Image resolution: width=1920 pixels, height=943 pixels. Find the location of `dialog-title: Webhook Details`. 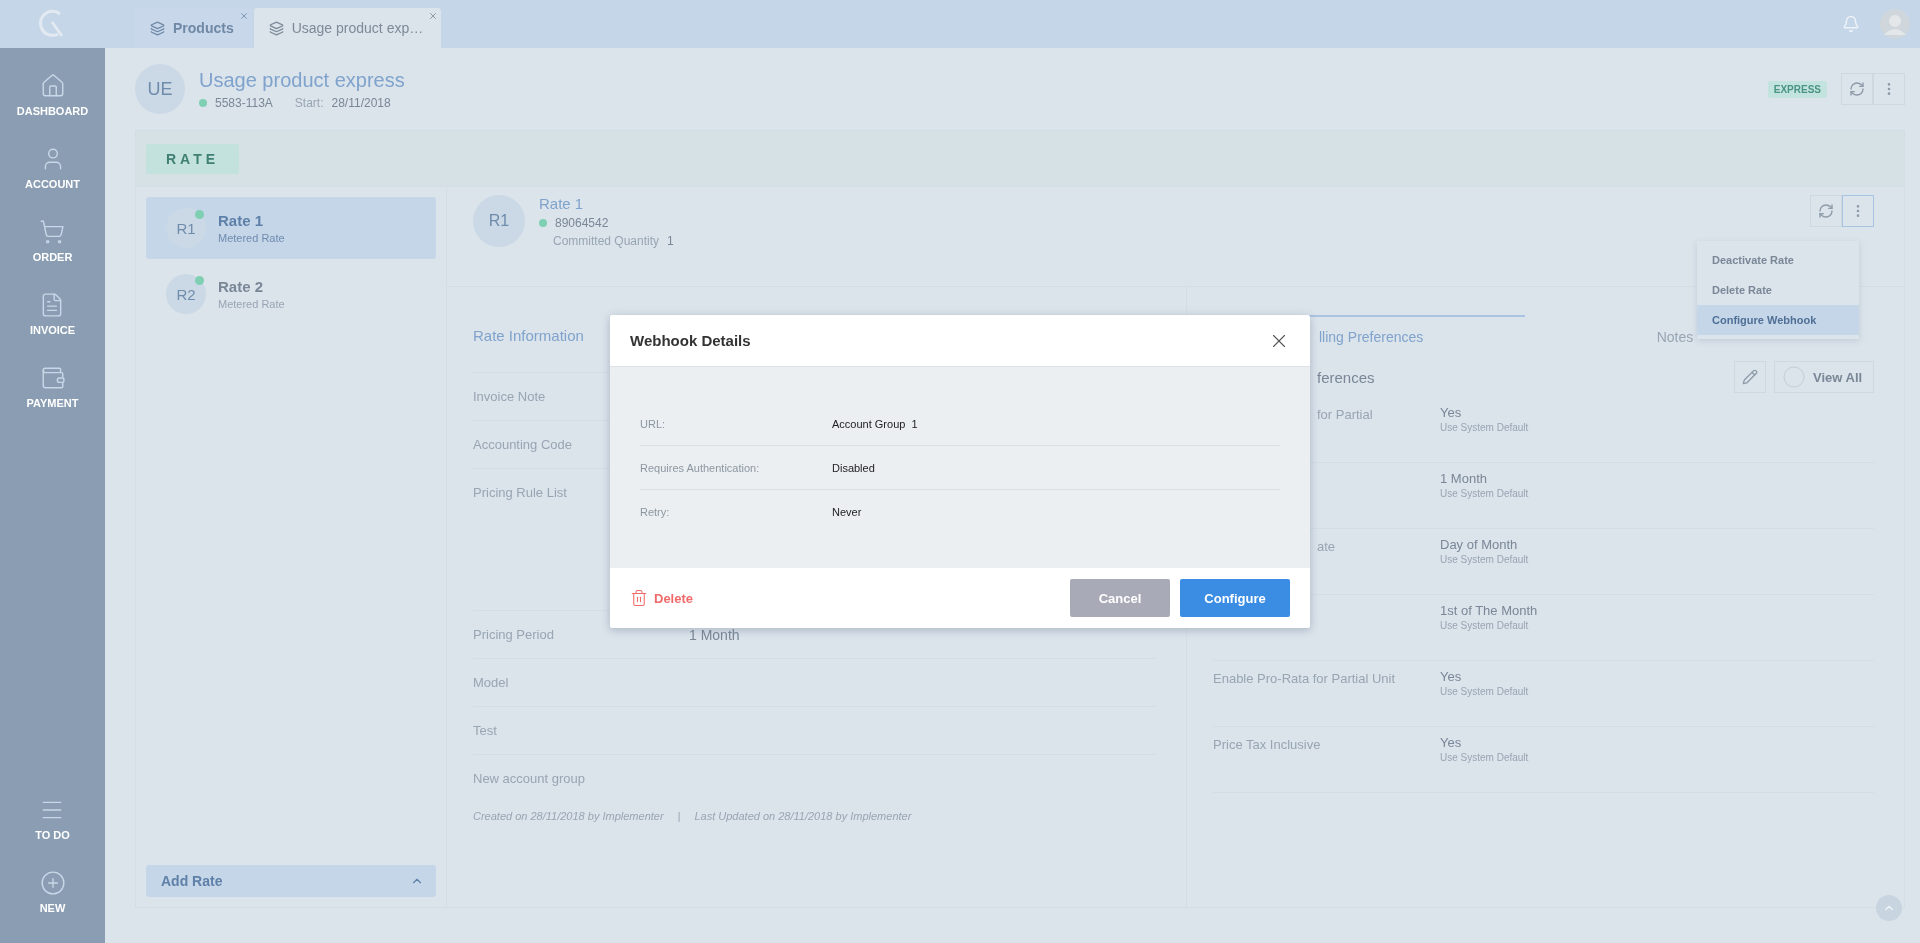

dialog-title: Webhook Details is located at coordinates (690, 340).